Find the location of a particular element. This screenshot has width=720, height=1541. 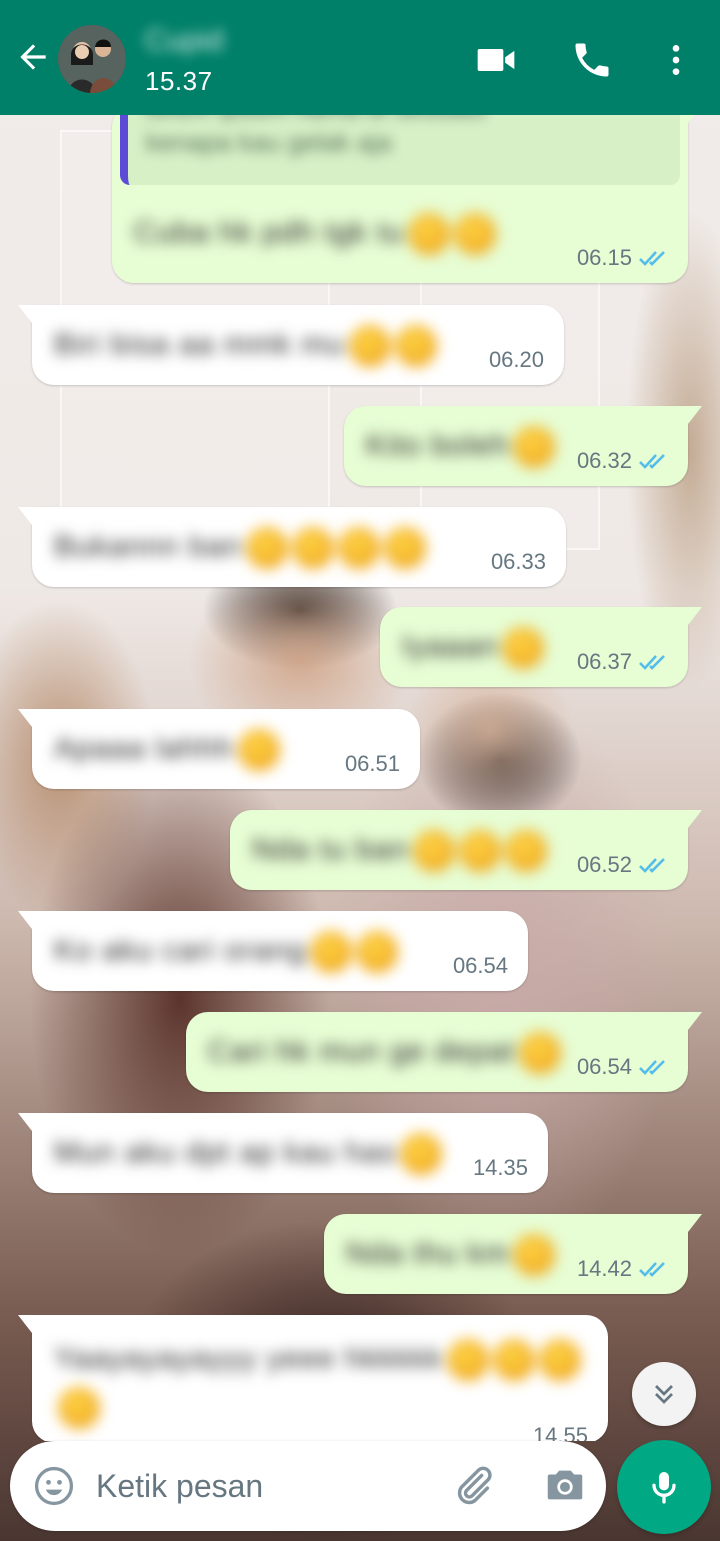

phone-icon is located at coordinates (592, 60).